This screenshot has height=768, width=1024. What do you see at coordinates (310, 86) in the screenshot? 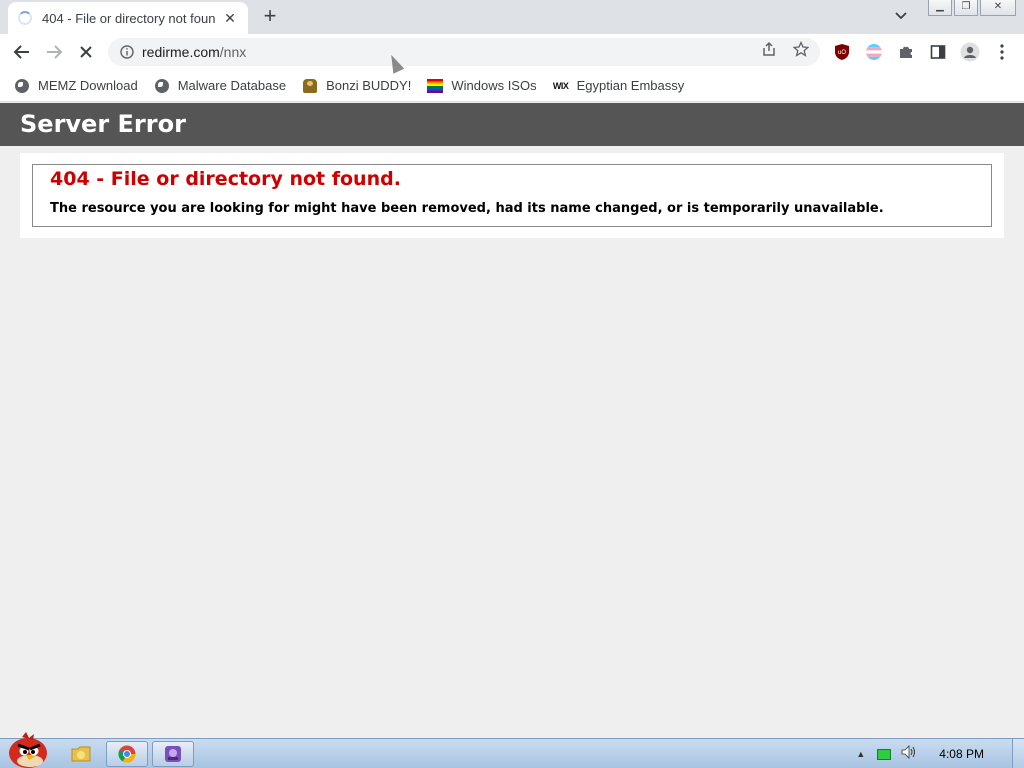
I see `bonzi-icon` at bounding box center [310, 86].